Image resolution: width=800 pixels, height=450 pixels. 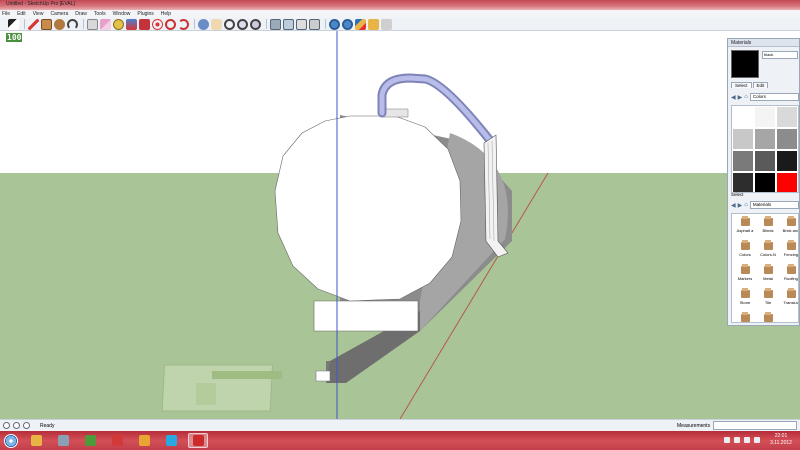 What do you see at coordinates (117, 440) in the screenshot?
I see `taskbar-player-button` at bounding box center [117, 440].